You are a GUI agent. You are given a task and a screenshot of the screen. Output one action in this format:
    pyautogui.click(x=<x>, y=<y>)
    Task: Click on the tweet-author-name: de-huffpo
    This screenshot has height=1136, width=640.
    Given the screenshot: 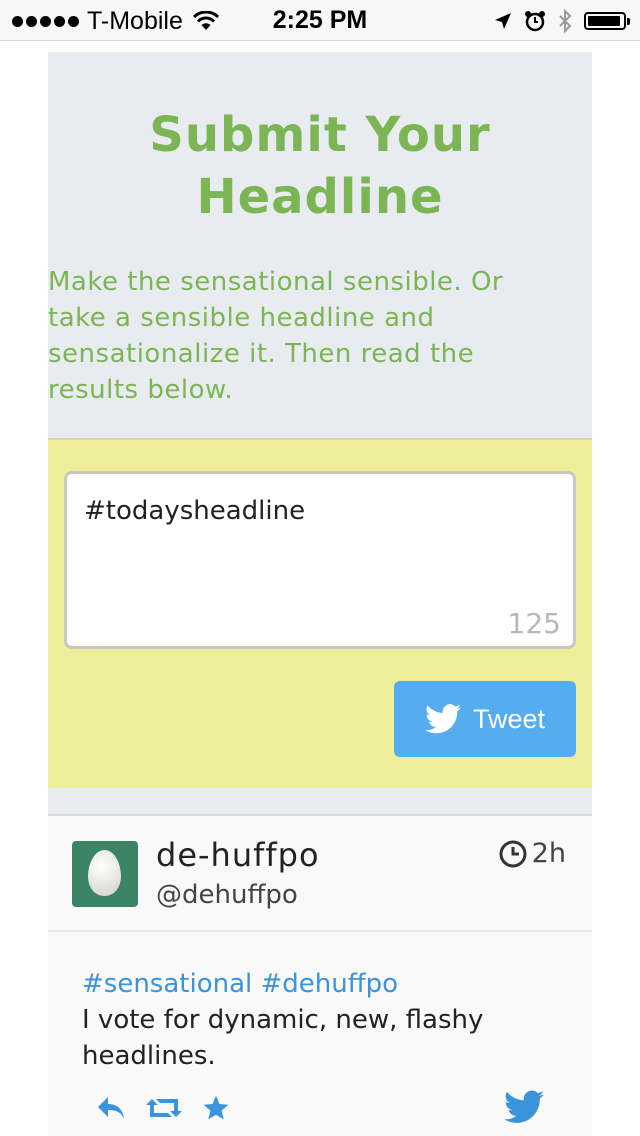 What is the action you would take?
    pyautogui.click(x=238, y=855)
    